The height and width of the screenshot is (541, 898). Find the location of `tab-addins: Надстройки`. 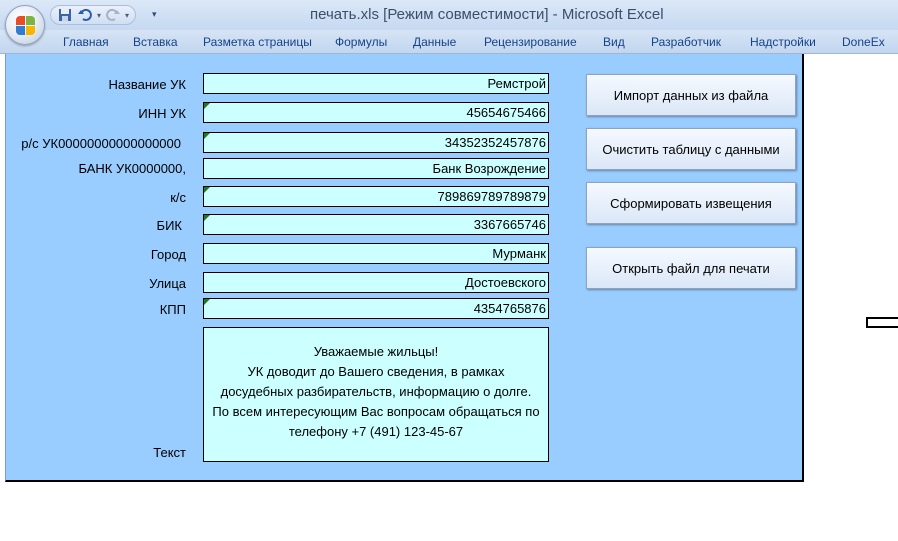

tab-addins: Надстройки is located at coordinates (783, 42).